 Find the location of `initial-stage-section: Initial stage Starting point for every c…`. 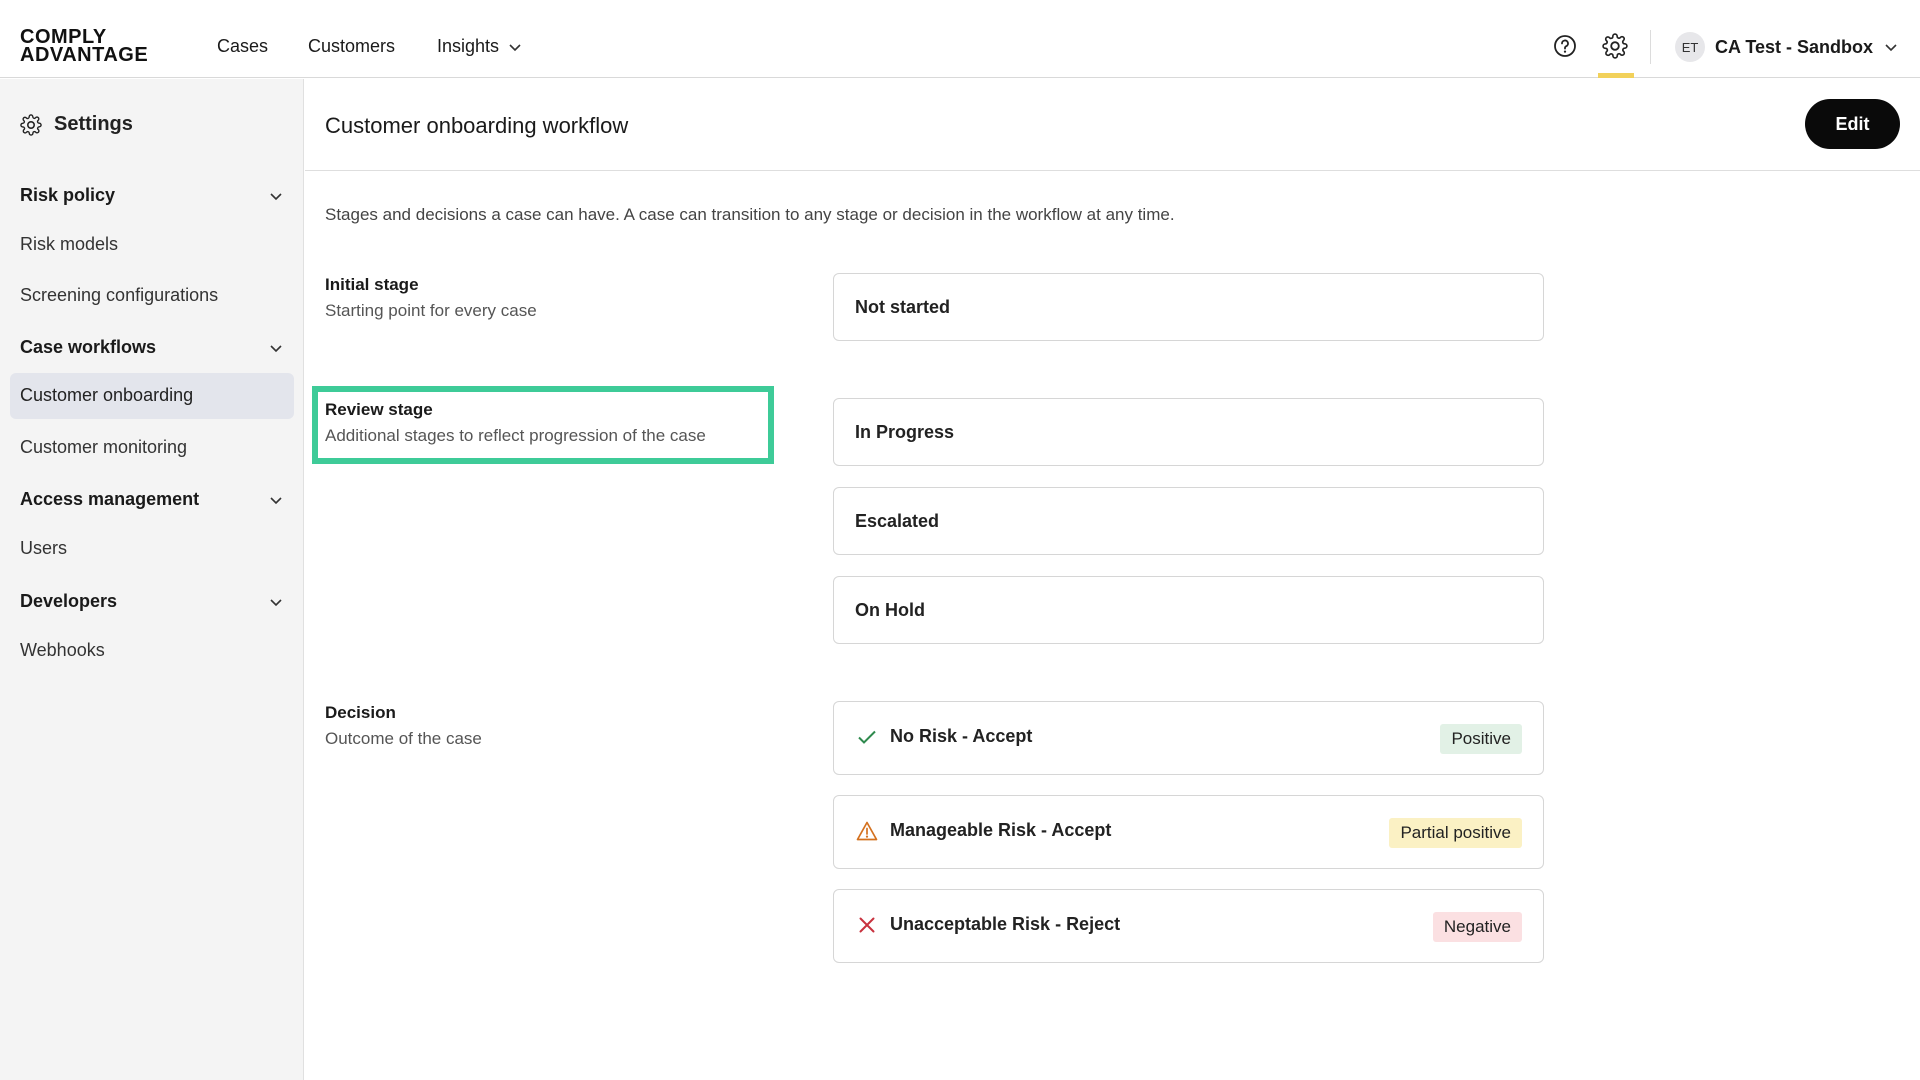

initial-stage-section: Initial stage Starting point for every c… is located at coordinates (431, 298).